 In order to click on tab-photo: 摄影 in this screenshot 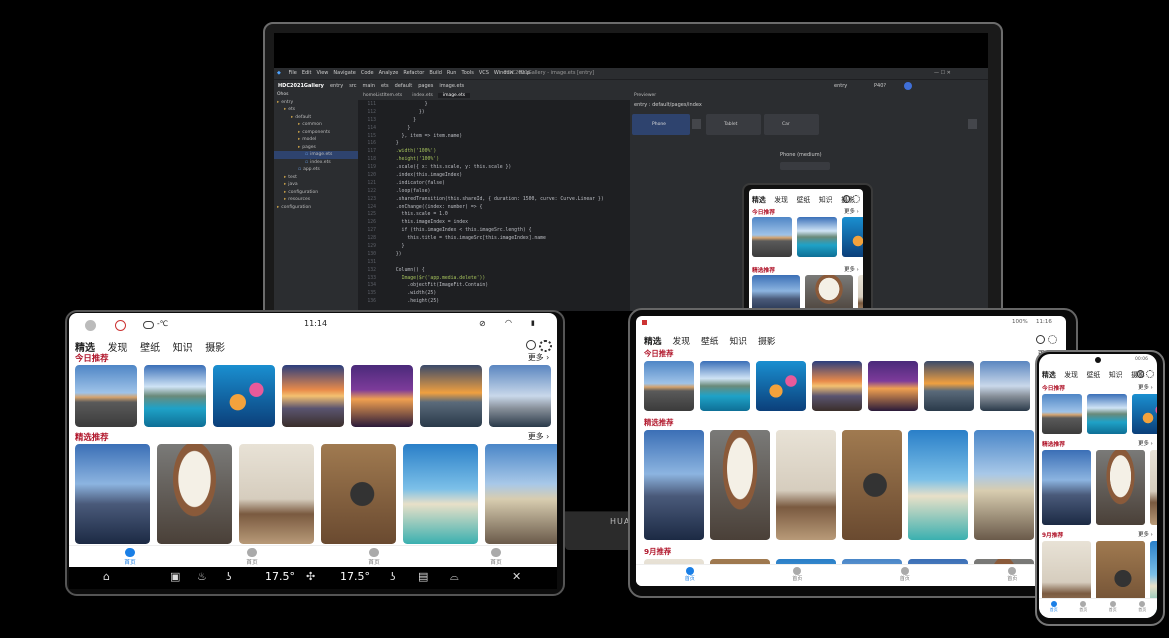, I will do `click(766, 342)`.